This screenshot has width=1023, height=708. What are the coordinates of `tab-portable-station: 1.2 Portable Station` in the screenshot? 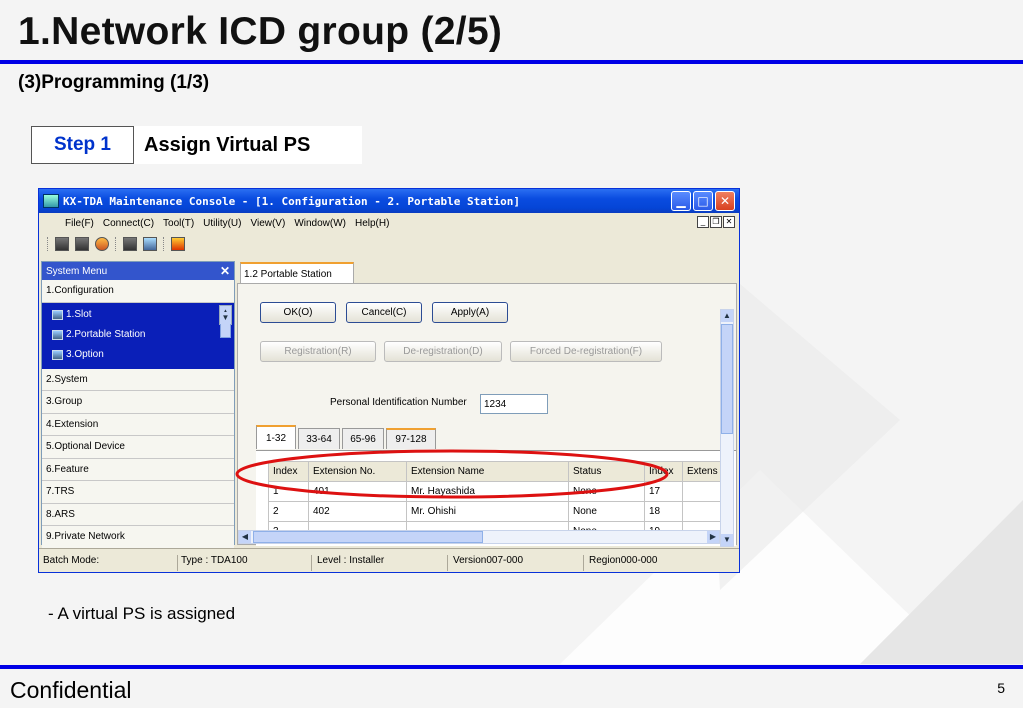 It's located at (297, 273).